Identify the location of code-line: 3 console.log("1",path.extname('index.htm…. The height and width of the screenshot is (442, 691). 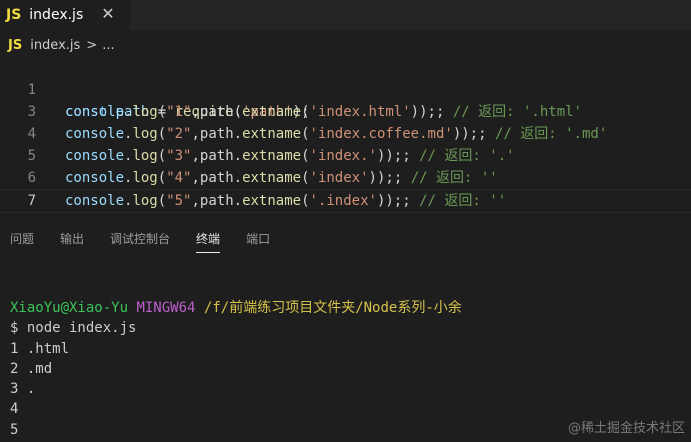
(345, 112).